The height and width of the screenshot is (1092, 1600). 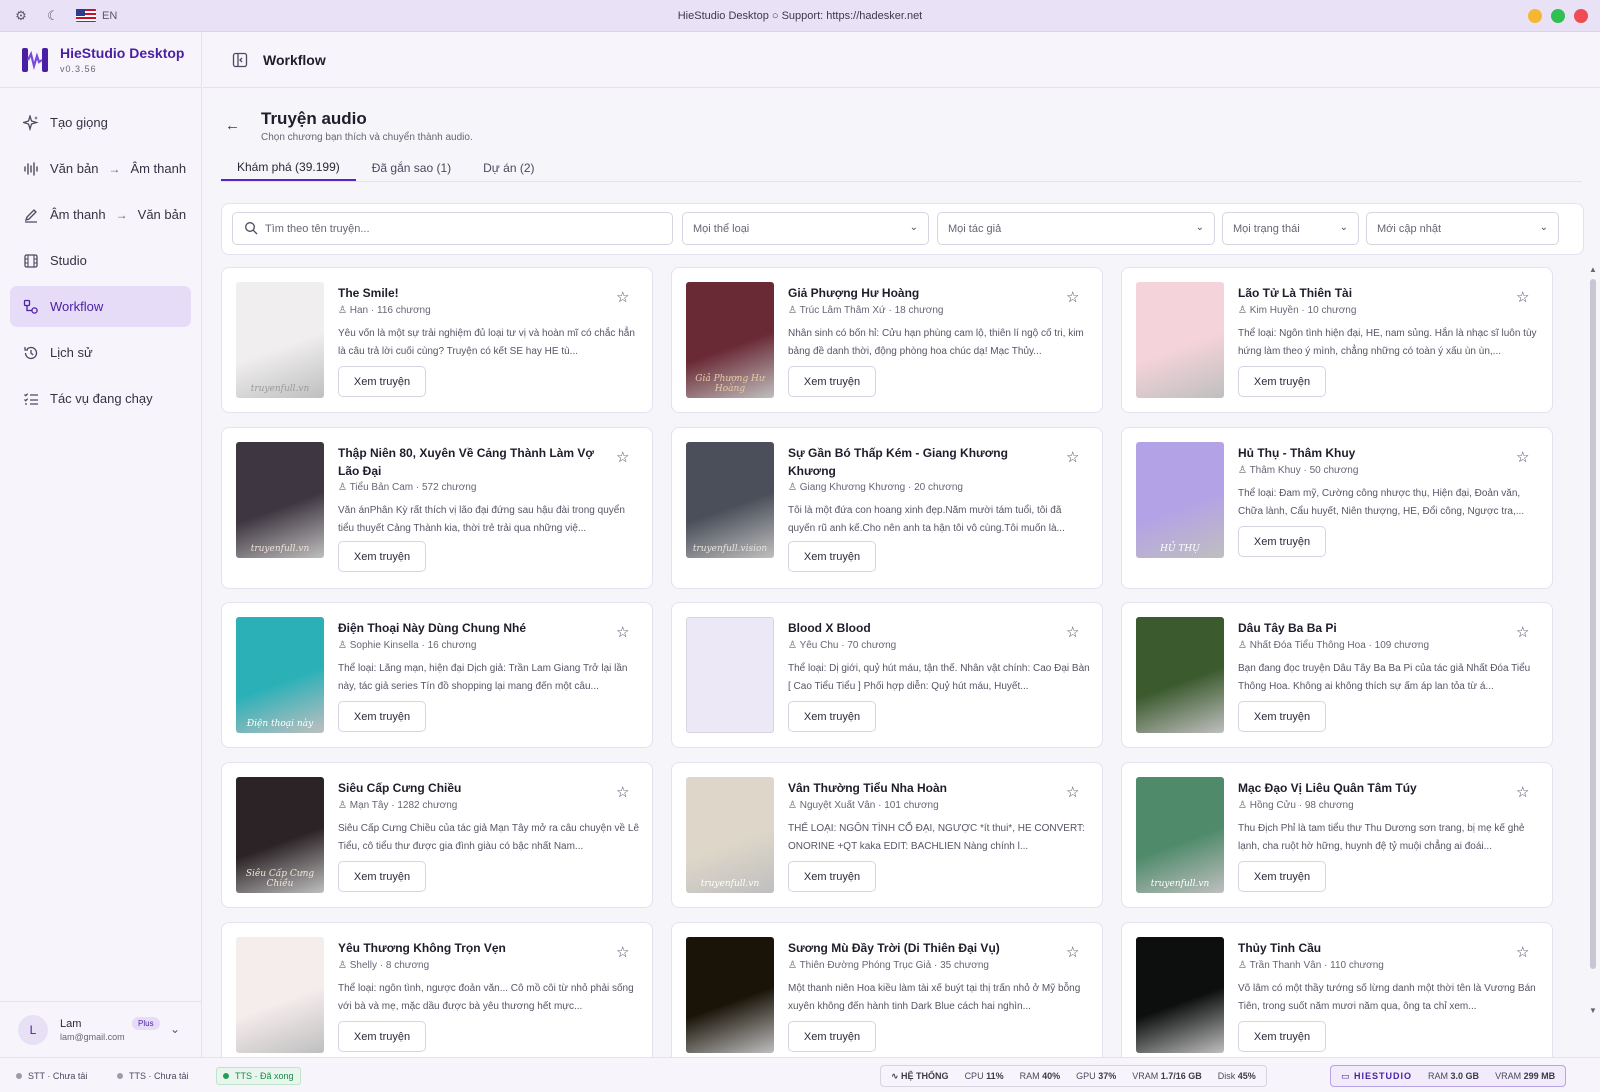 I want to click on story-title: Yêu Thương Không Trọn Vẹn, so click(x=471, y=948).